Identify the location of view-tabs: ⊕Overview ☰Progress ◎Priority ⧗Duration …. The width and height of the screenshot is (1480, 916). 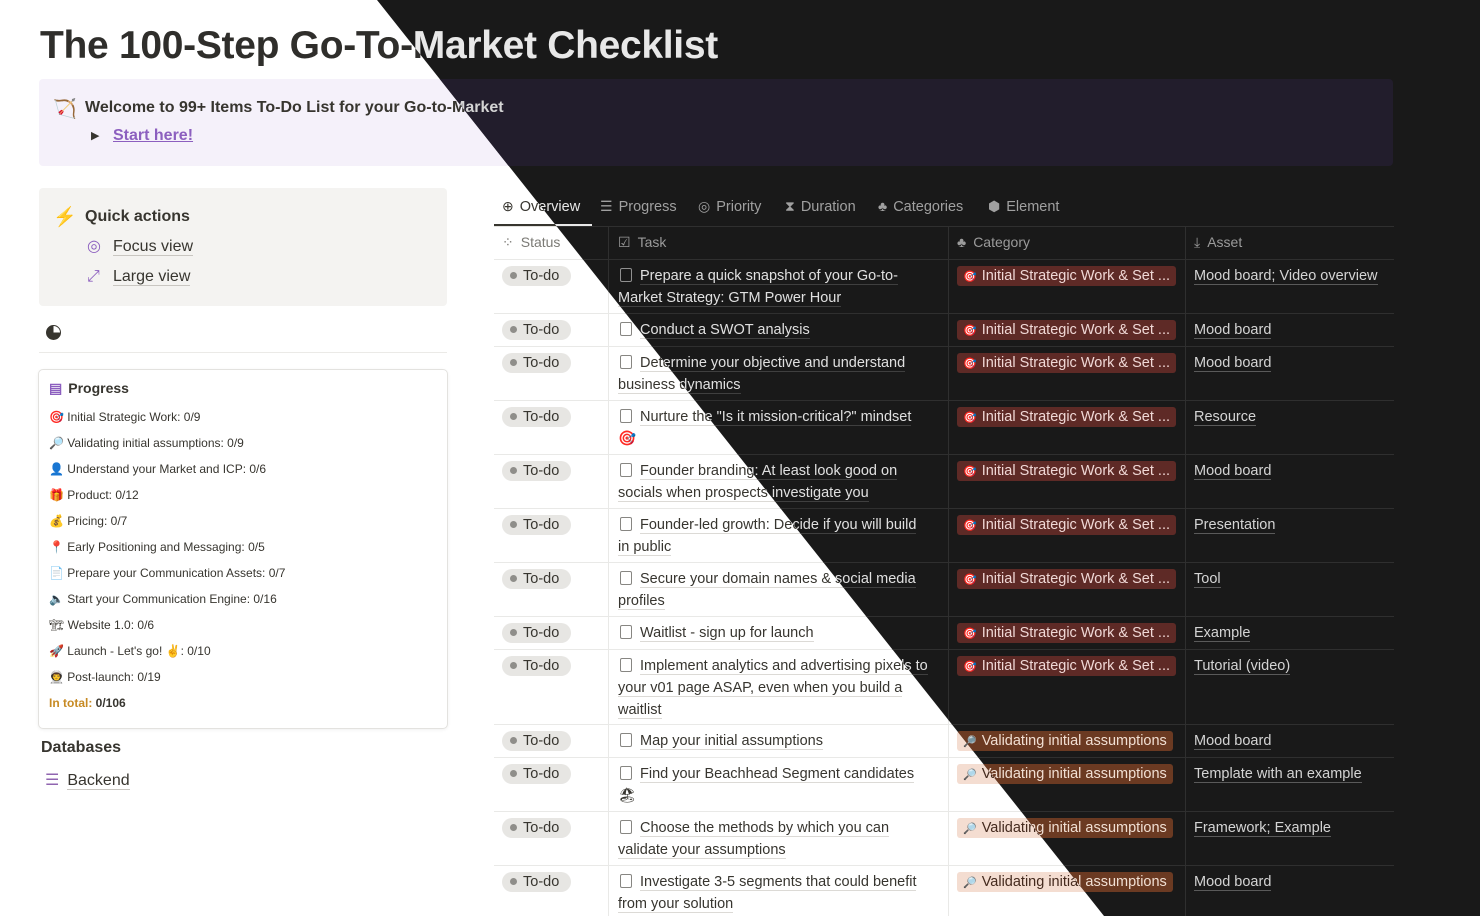
(944, 208).